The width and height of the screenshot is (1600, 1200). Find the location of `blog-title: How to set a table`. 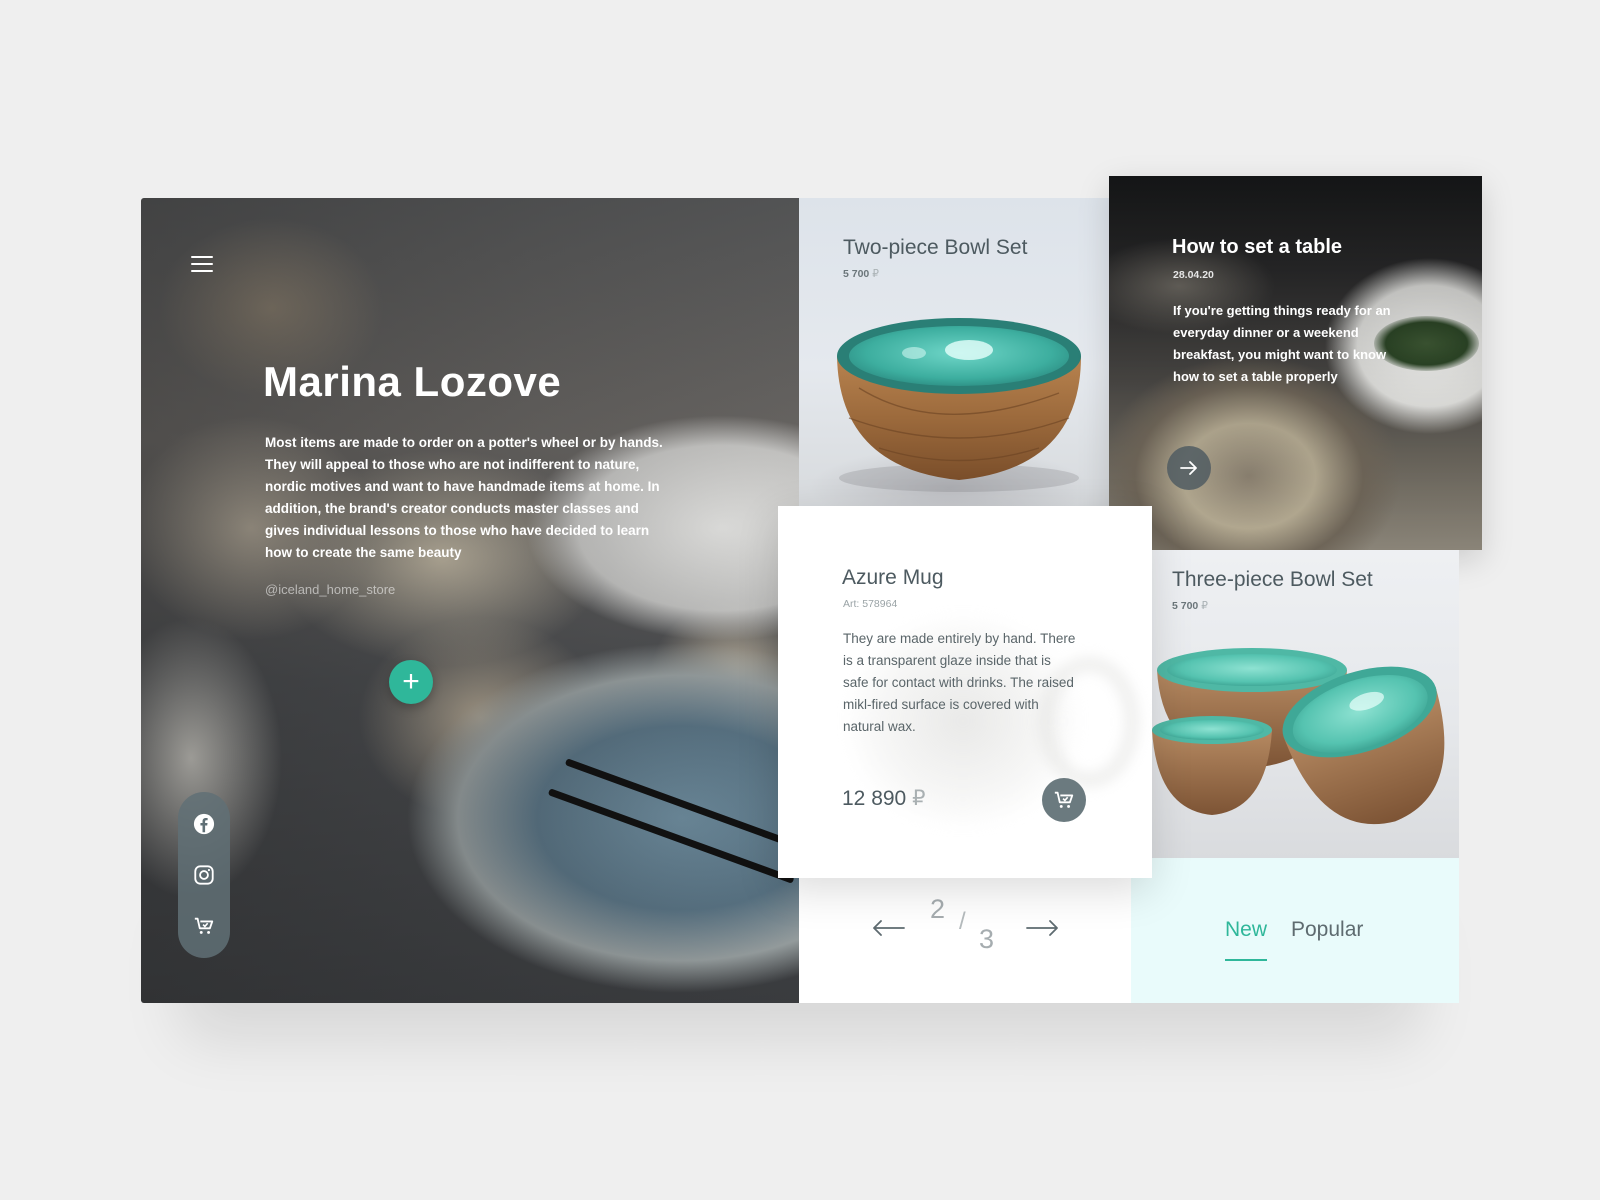

blog-title: How to set a table is located at coordinates (1257, 247).